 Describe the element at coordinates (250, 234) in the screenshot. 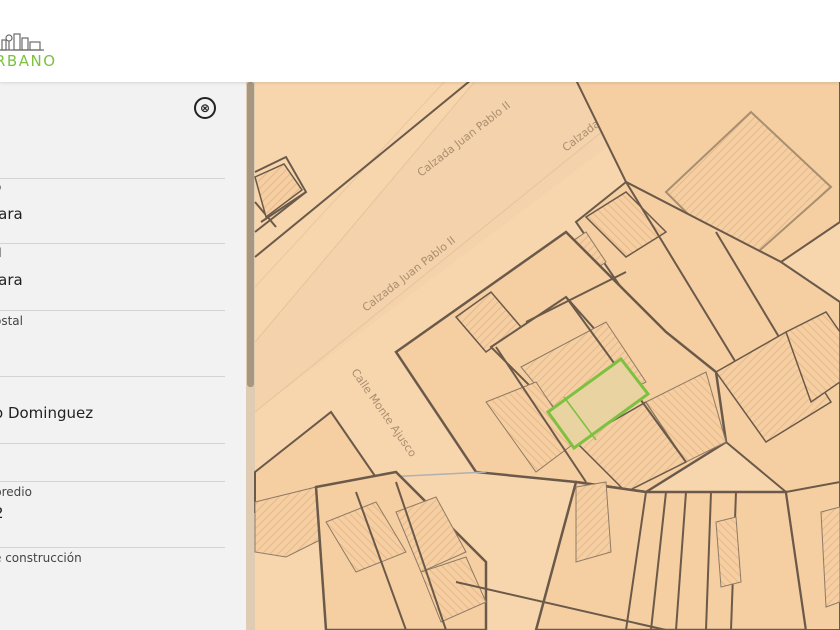

I see `scroll-thumb` at that location.